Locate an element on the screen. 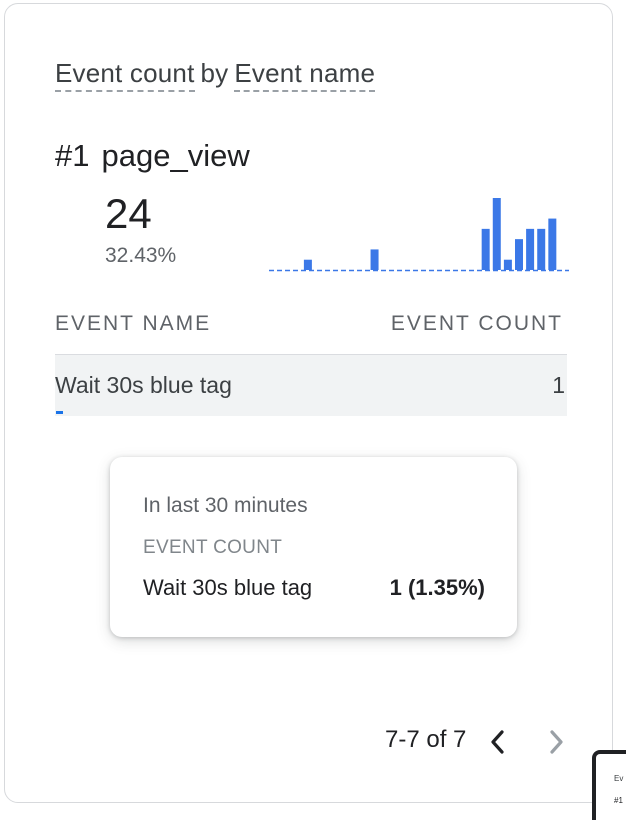 The height and width of the screenshot is (820, 626). dimension-selector: Event name is located at coordinates (305, 75).